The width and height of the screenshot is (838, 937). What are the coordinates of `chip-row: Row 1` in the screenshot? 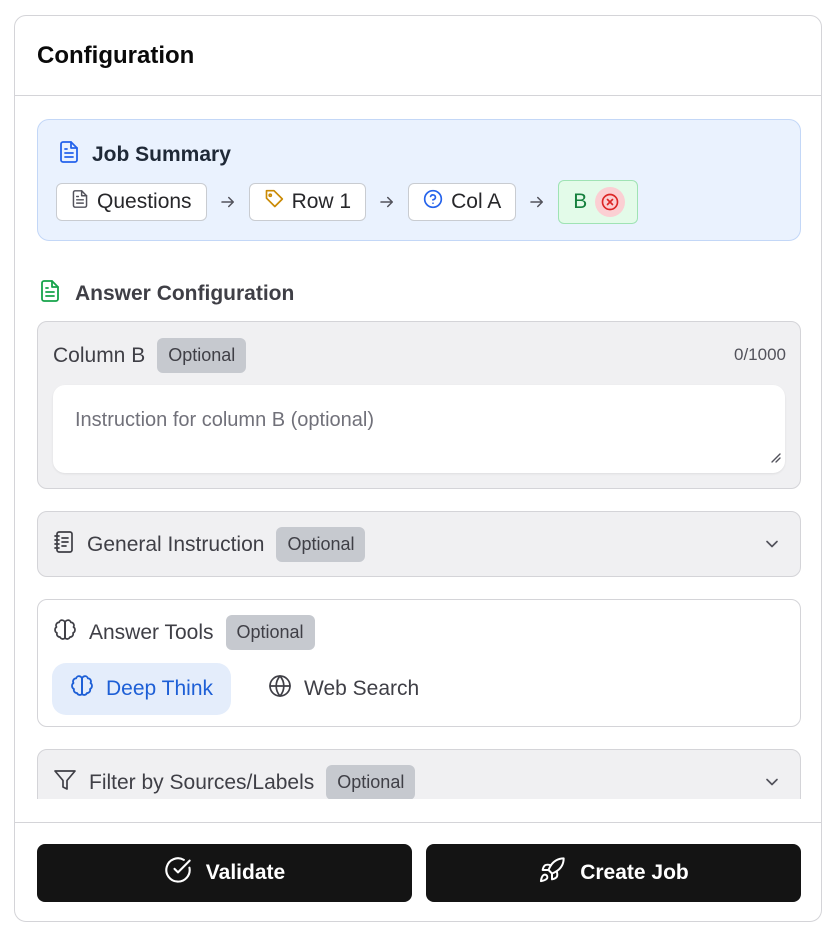 It's located at (307, 202).